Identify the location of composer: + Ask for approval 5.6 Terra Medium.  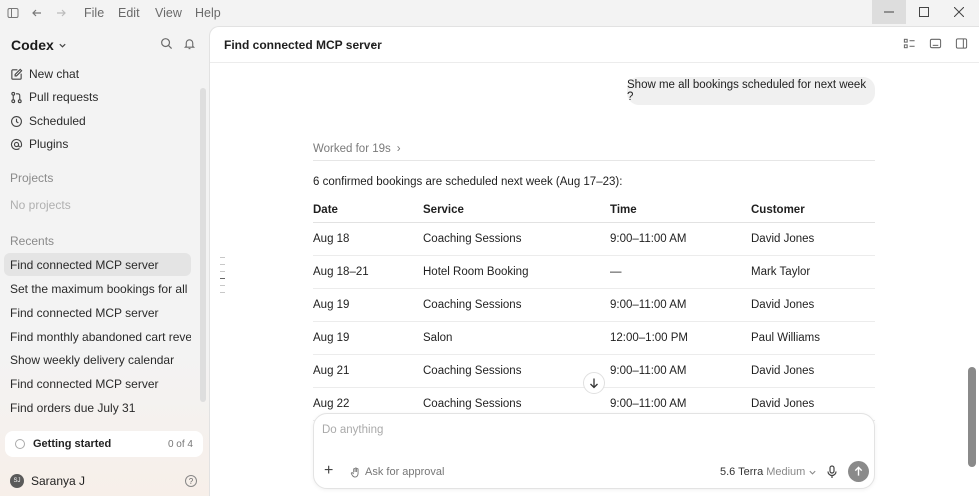
(594, 451).